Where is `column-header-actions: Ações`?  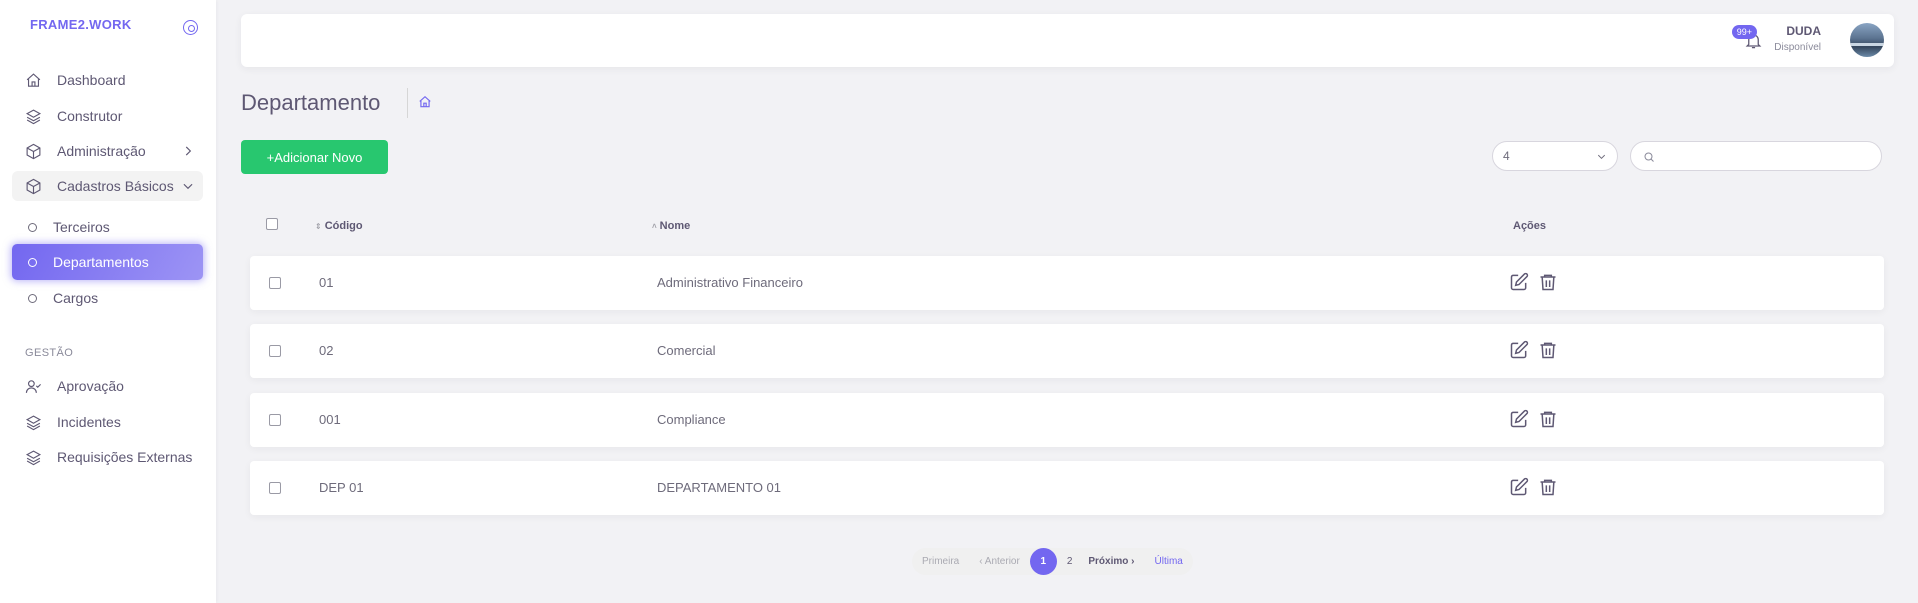 column-header-actions: Ações is located at coordinates (1530, 226).